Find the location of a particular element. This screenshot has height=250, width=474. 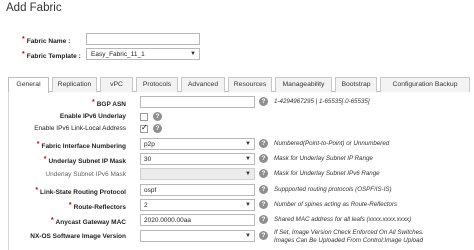

nxos-software-image-version-label: NX-OS Software Image Version is located at coordinates (78, 236).